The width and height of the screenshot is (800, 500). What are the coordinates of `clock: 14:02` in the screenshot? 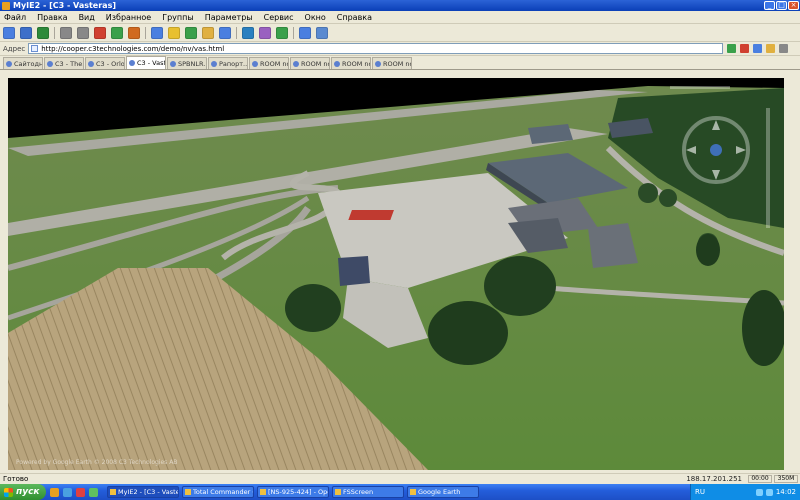 It's located at (786, 492).